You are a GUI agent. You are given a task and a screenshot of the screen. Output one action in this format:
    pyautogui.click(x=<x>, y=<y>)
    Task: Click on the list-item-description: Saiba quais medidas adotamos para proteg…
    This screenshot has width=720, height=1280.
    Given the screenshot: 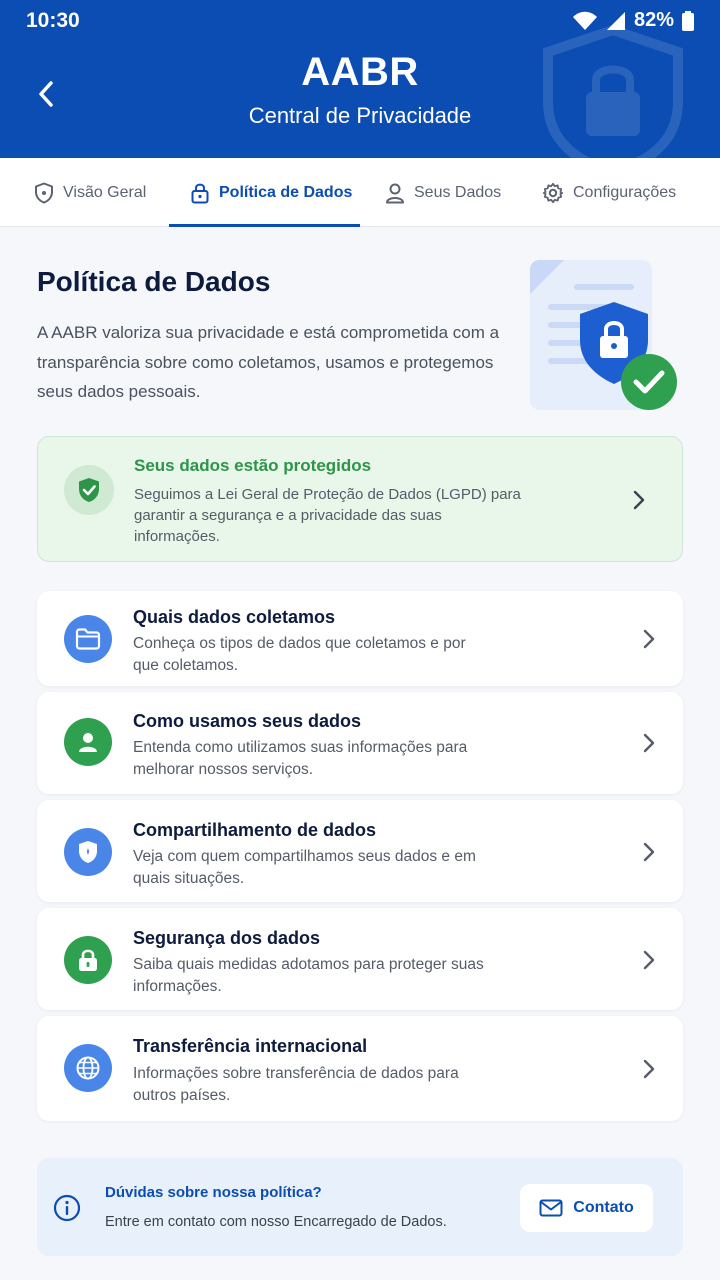 What is the action you would take?
    pyautogui.click(x=308, y=975)
    